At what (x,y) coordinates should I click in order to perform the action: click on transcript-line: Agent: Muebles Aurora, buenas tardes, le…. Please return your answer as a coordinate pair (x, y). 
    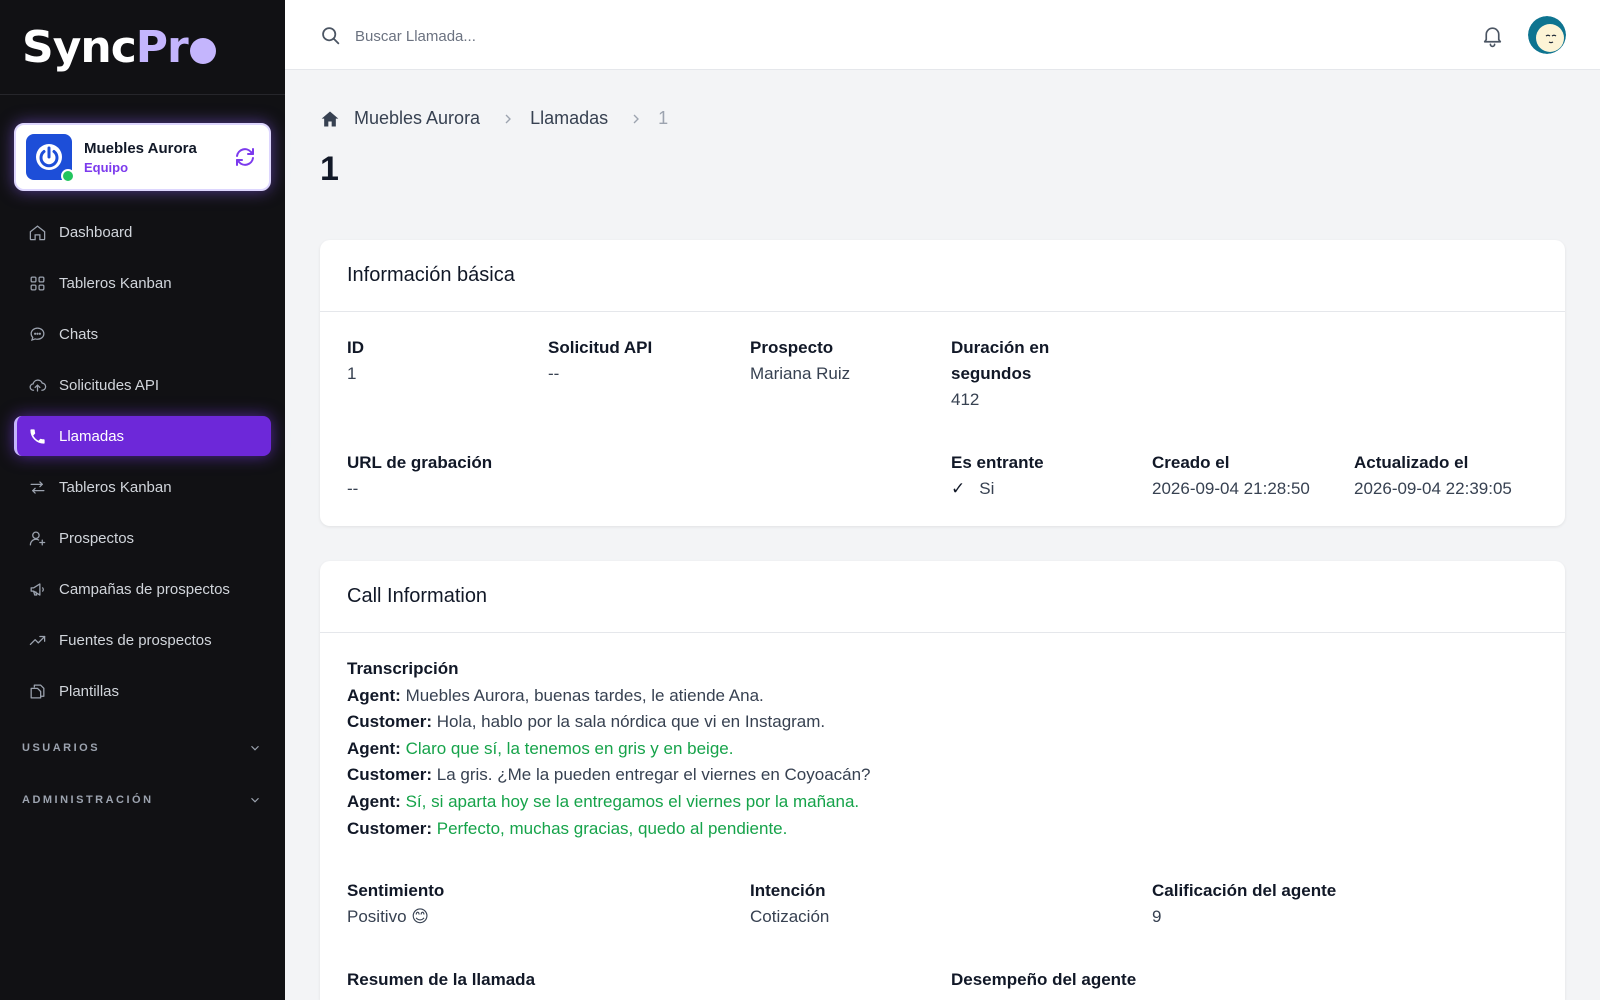
    Looking at the image, I should click on (555, 695).